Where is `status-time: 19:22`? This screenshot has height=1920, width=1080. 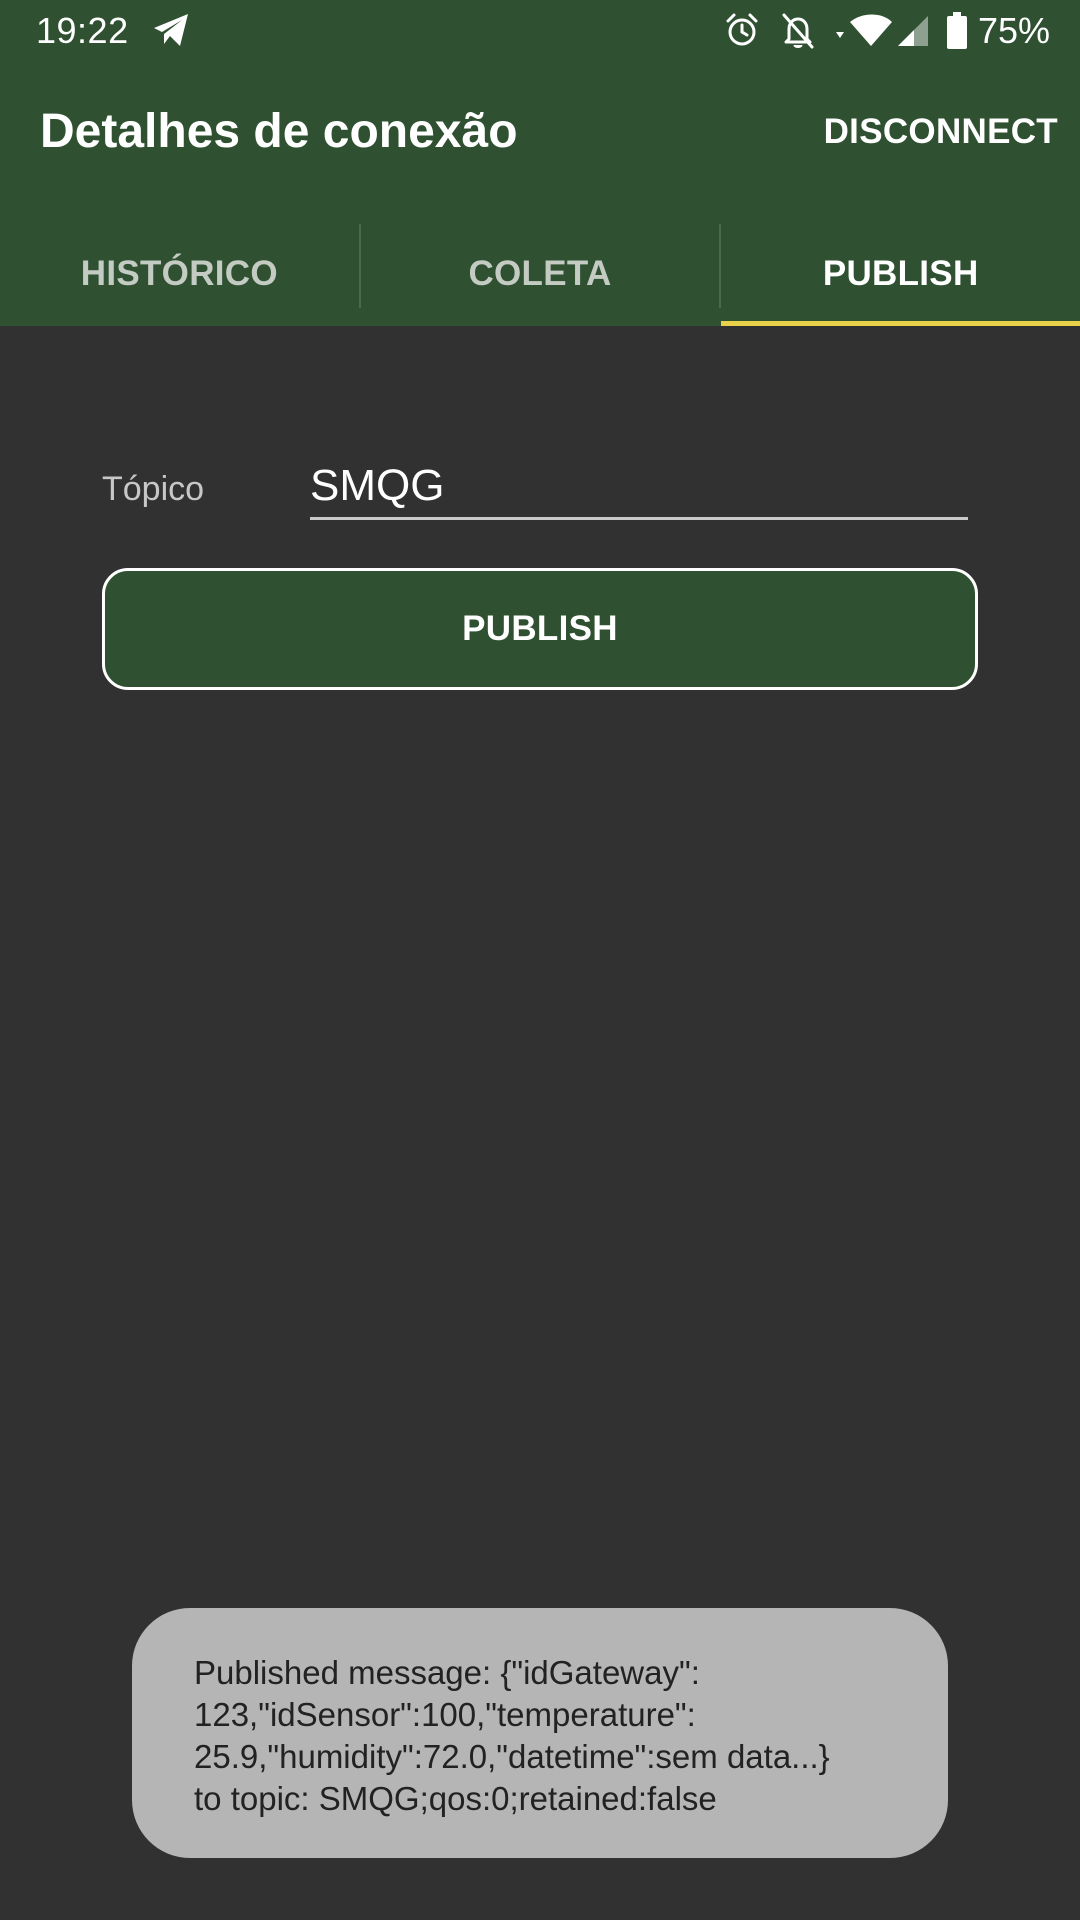 status-time: 19:22 is located at coordinates (82, 30).